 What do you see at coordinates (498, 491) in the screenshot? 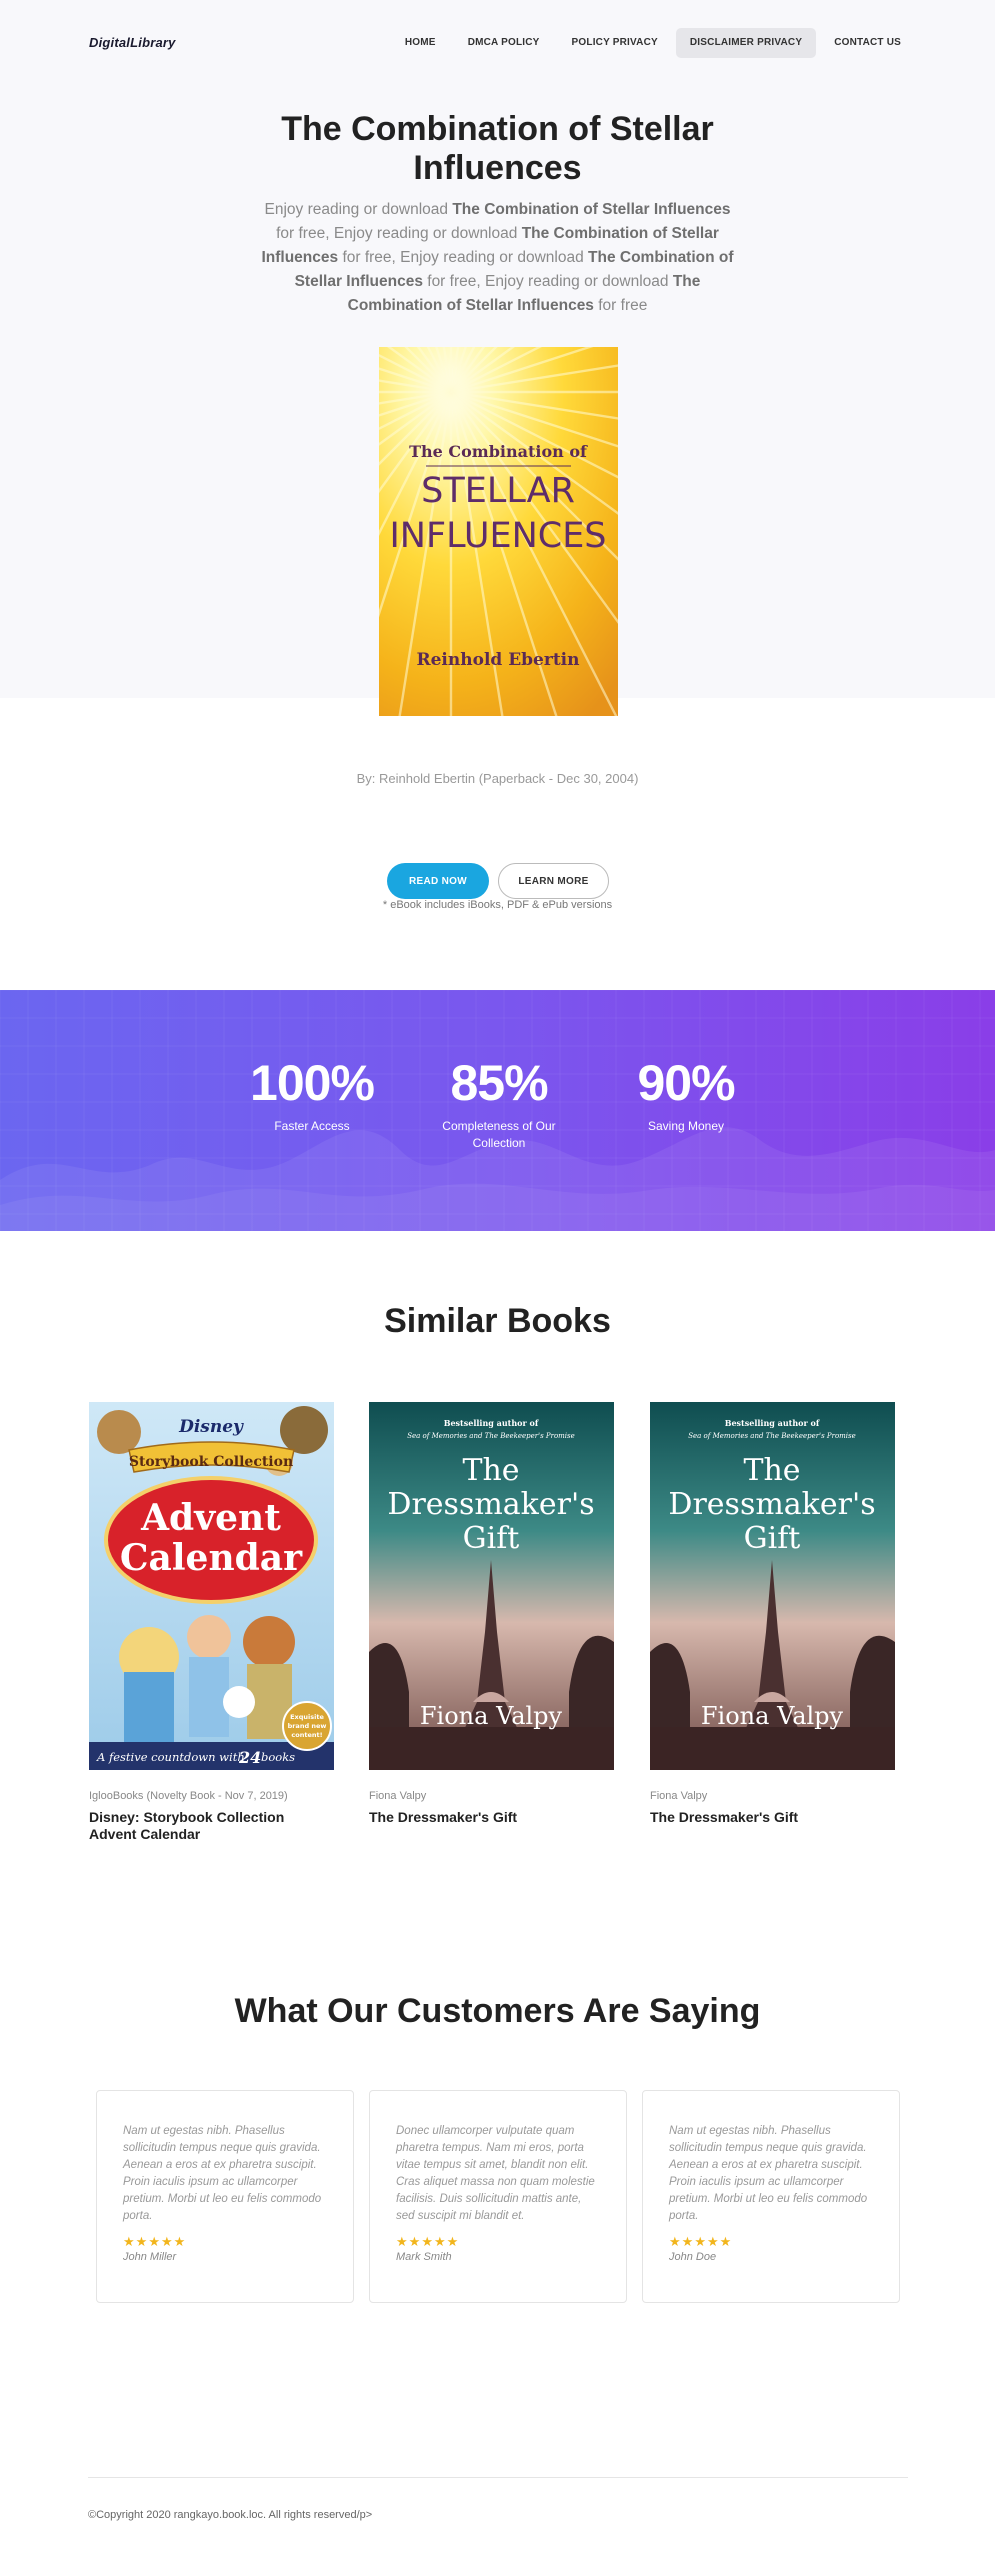
I see `cover-title-line2: STELLAR` at bounding box center [498, 491].